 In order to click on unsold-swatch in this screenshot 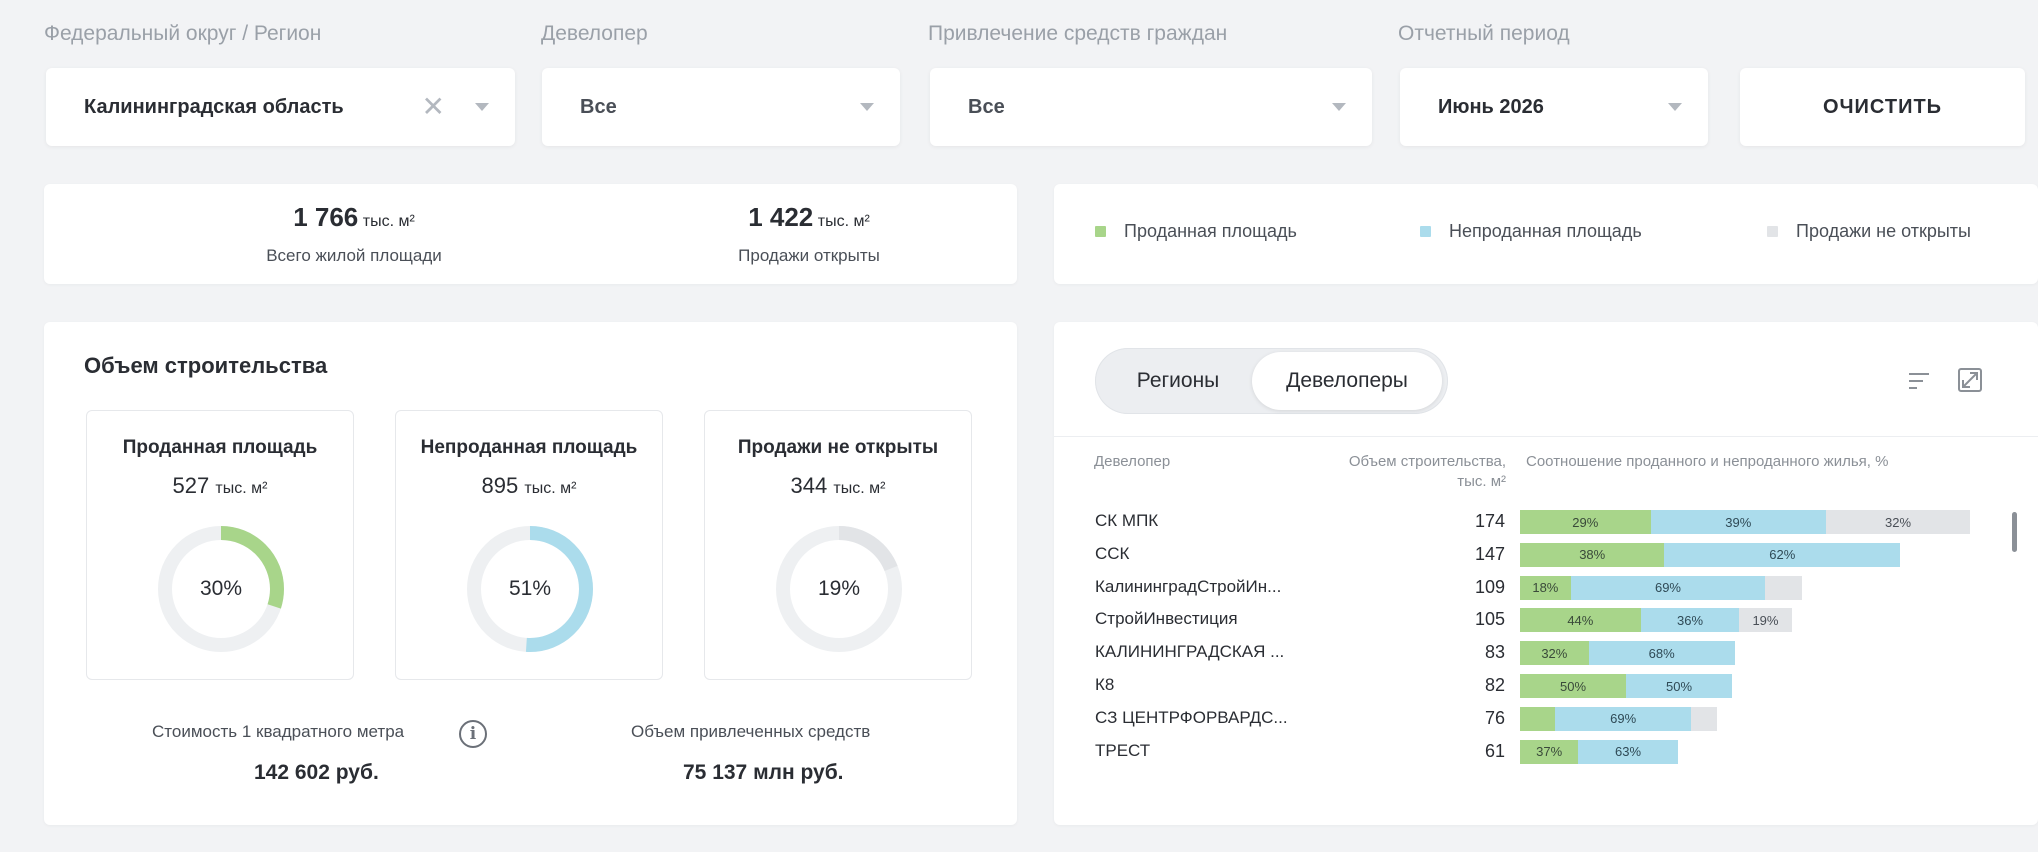, I will do `click(1425, 231)`.